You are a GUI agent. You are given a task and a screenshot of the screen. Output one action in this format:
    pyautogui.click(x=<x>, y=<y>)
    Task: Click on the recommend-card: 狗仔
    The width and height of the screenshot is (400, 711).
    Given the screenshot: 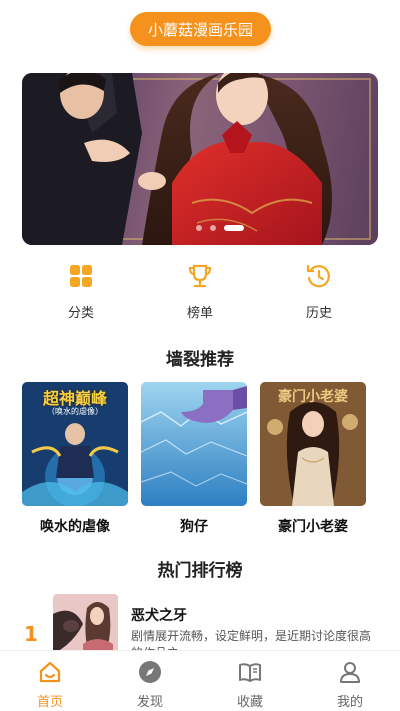 What is the action you would take?
    pyautogui.click(x=194, y=459)
    